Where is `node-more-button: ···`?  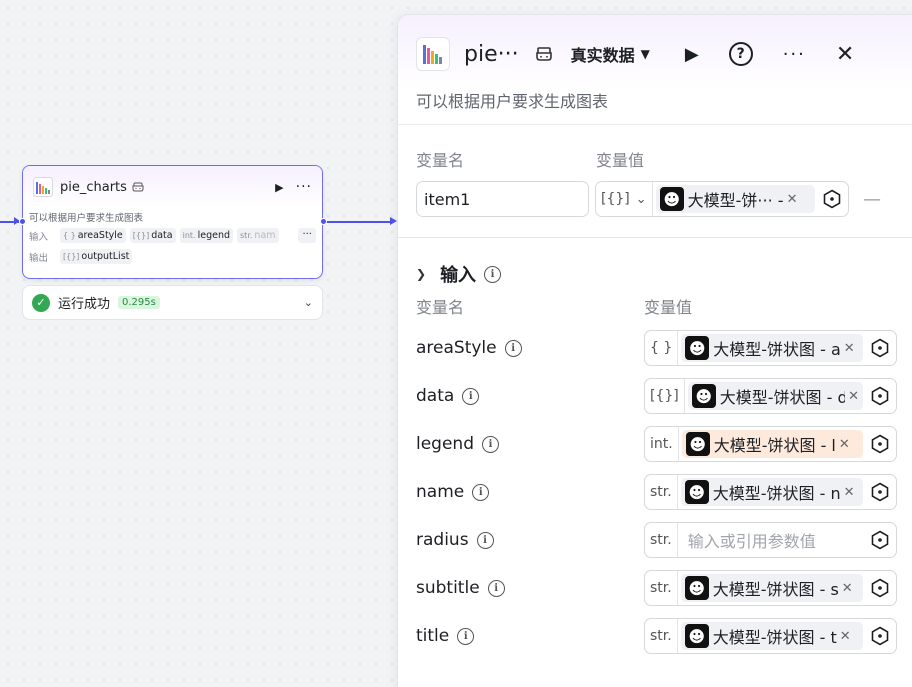
node-more-button: ··· is located at coordinates (304, 187).